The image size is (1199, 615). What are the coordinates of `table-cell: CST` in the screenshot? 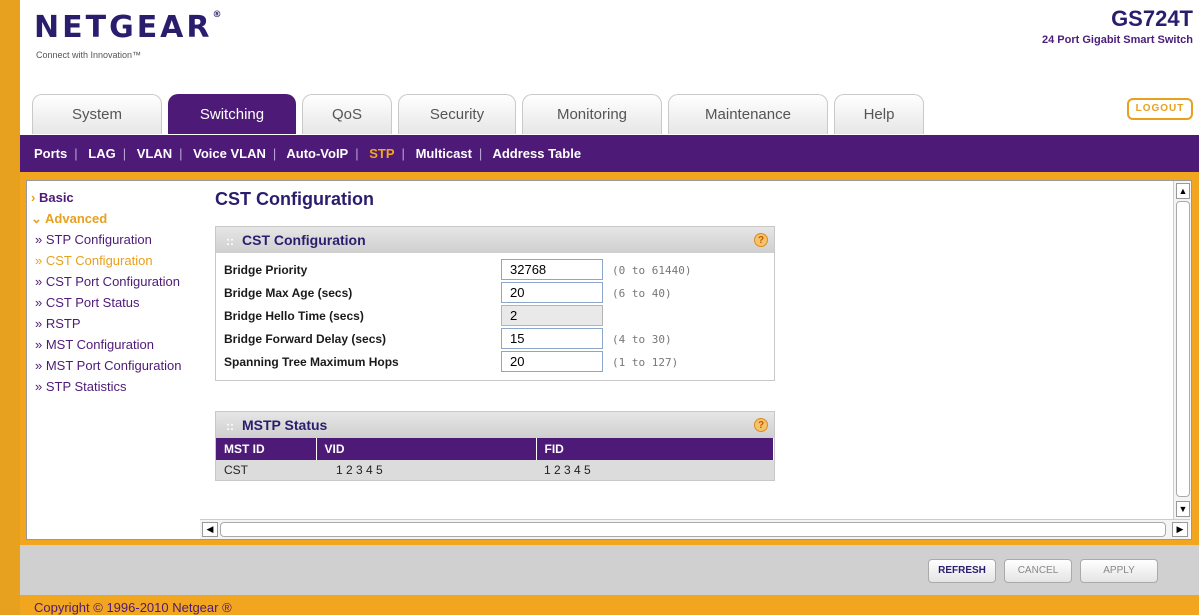 It's located at (266, 470).